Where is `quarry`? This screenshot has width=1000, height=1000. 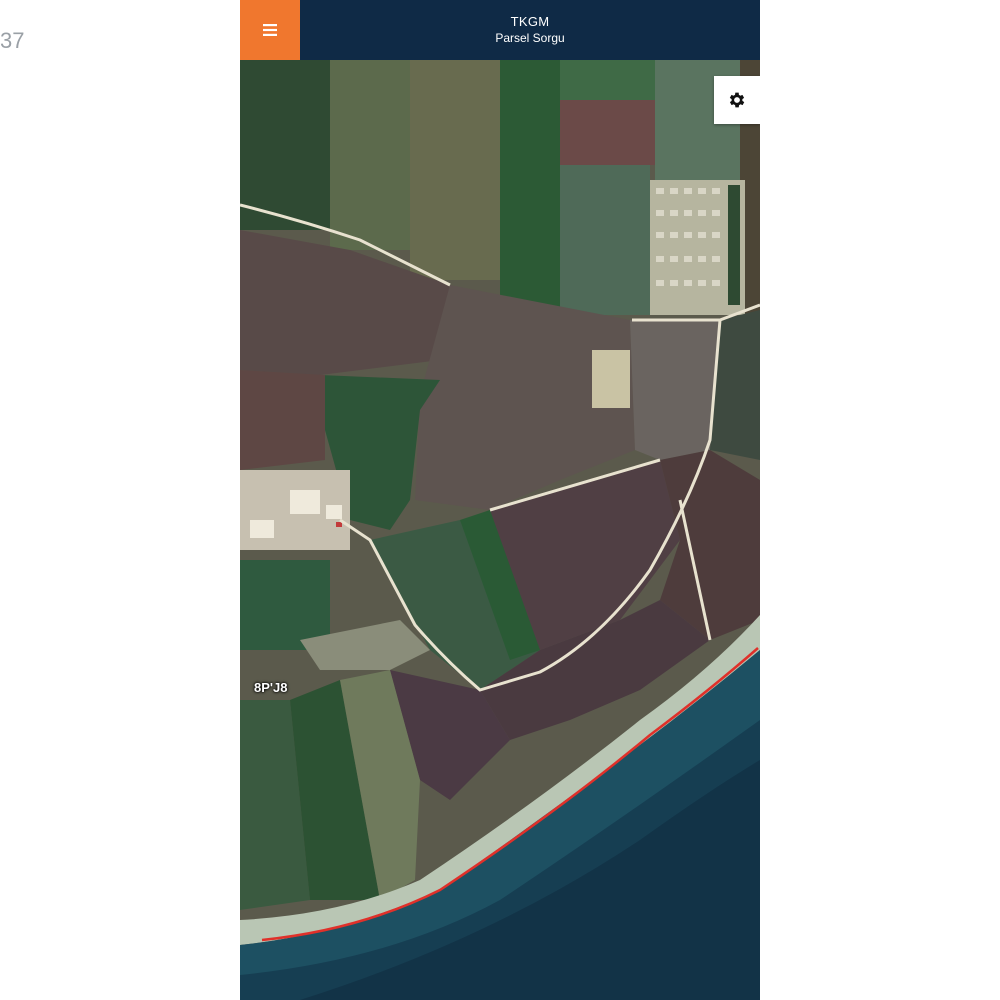 quarry is located at coordinates (611, 379).